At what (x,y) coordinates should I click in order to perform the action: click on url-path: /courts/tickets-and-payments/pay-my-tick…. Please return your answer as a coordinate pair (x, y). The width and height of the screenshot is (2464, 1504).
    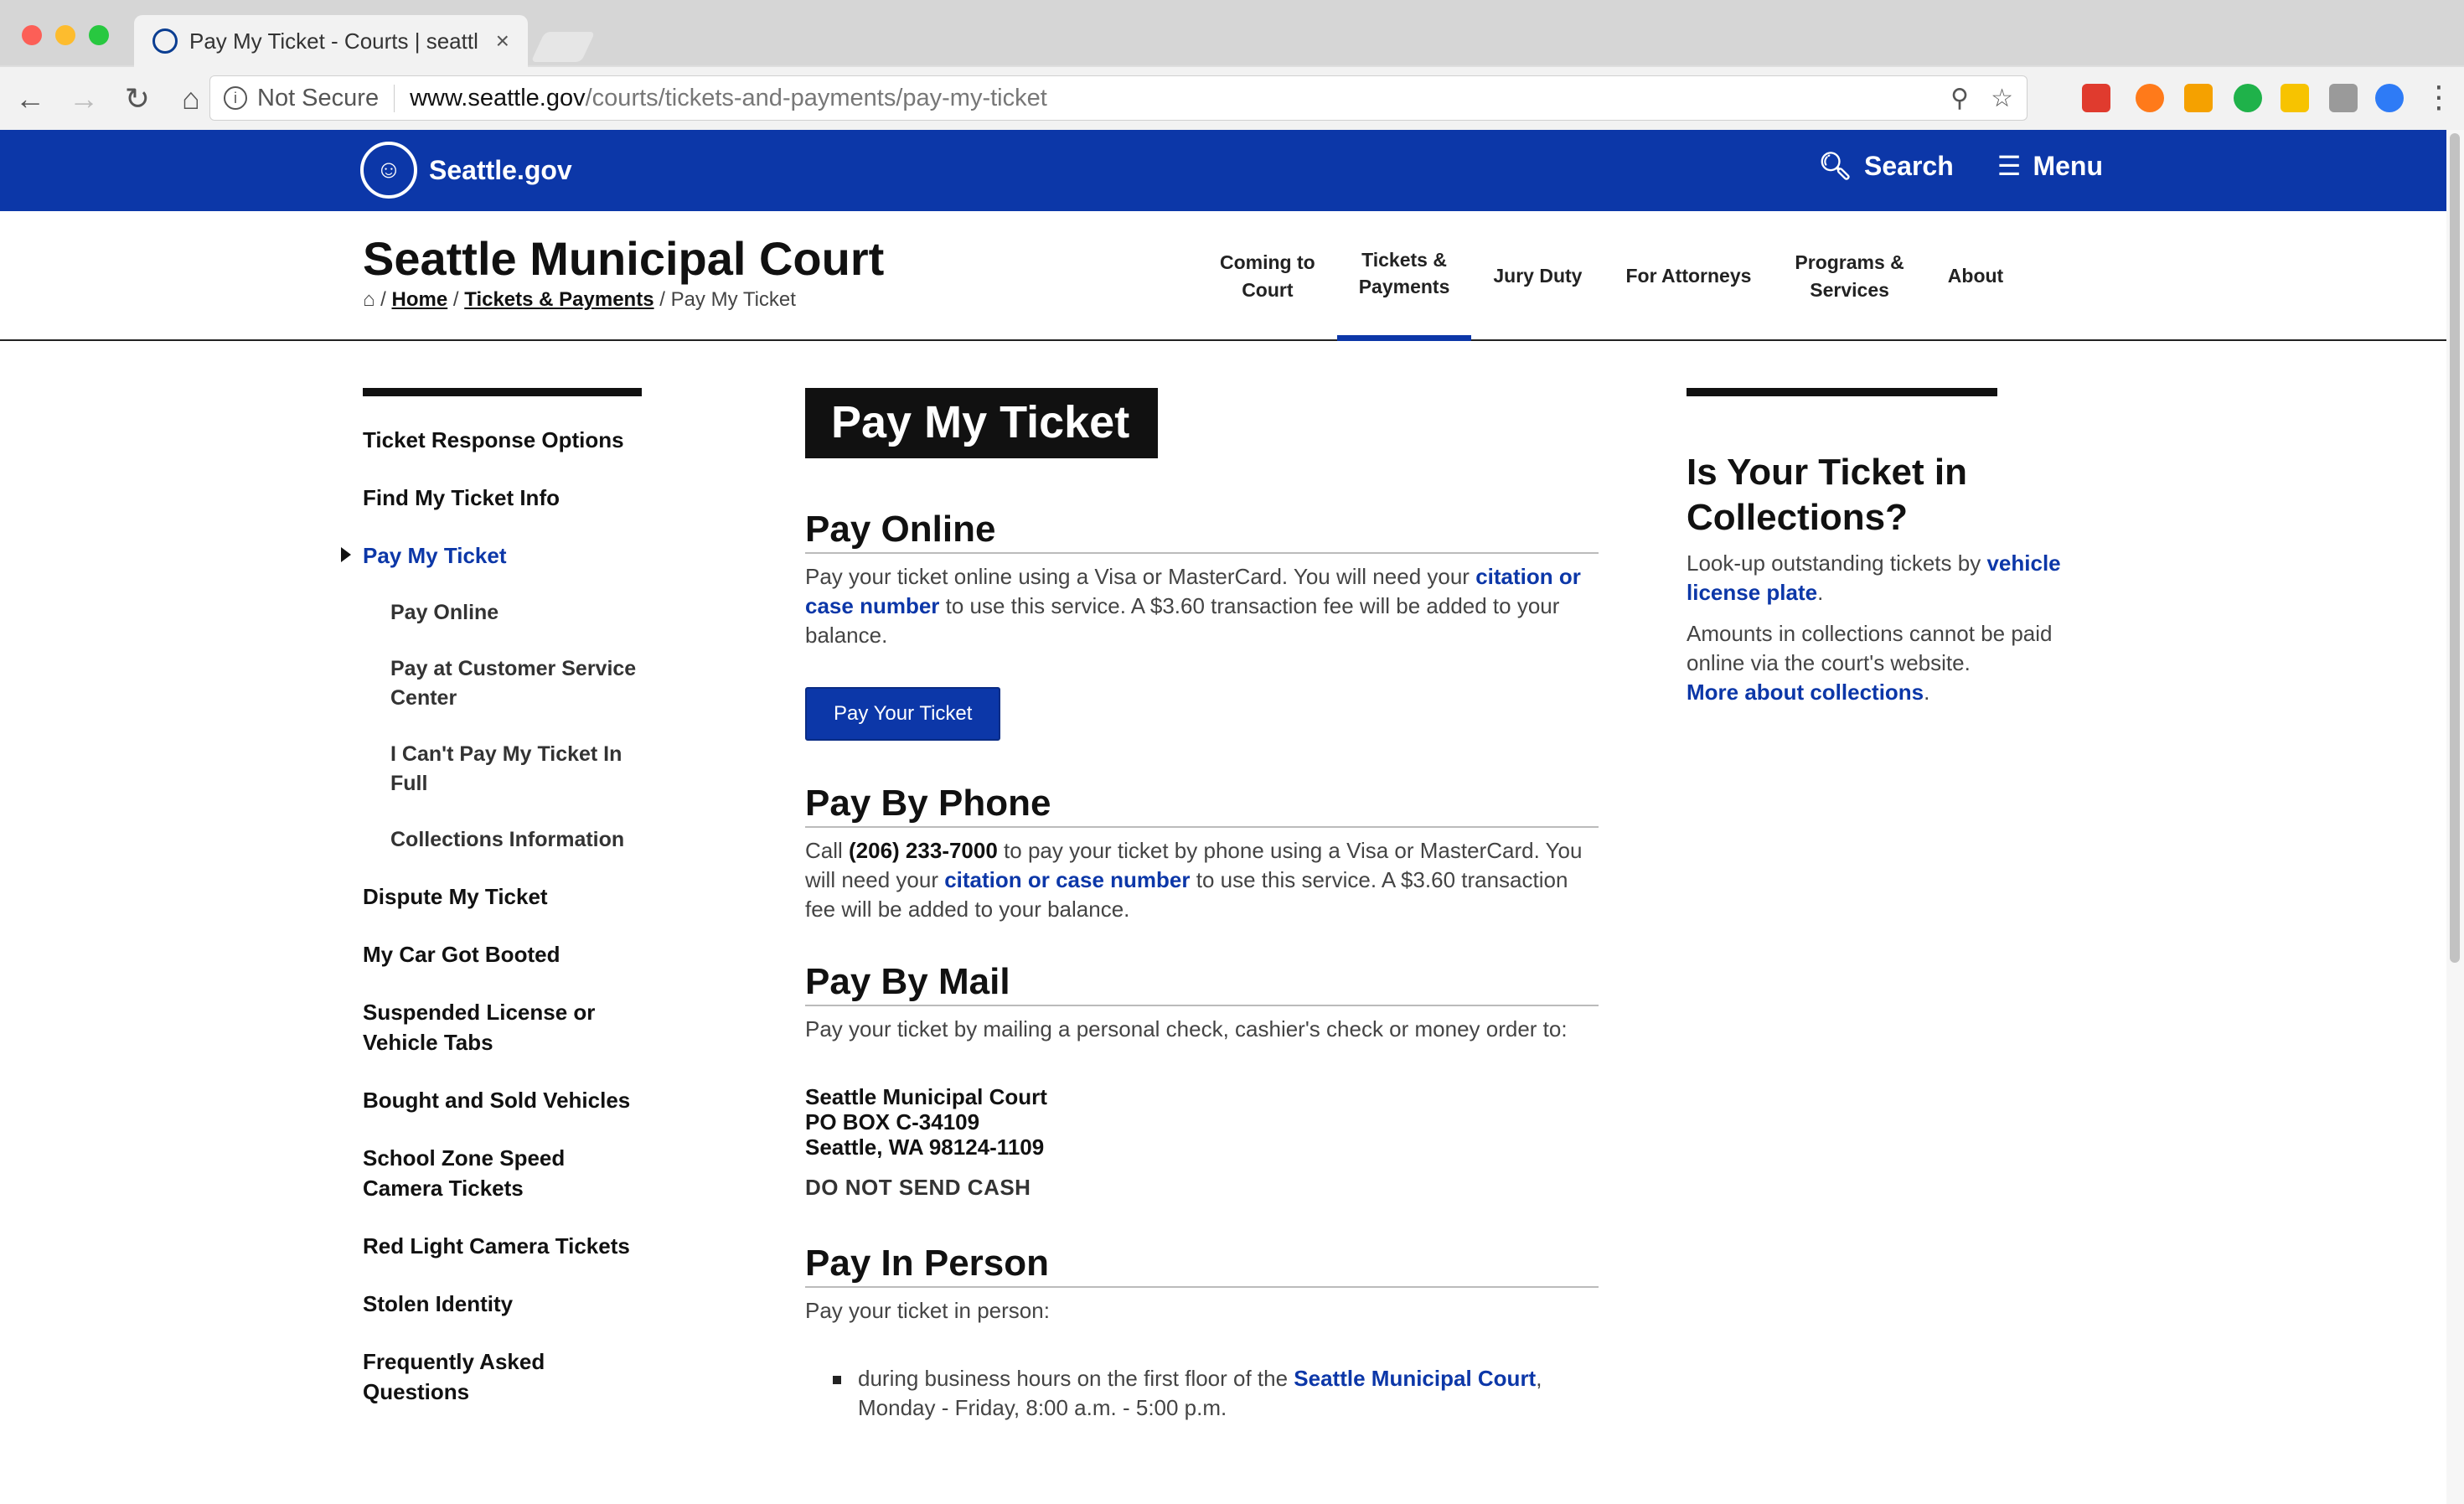
    Looking at the image, I should click on (816, 97).